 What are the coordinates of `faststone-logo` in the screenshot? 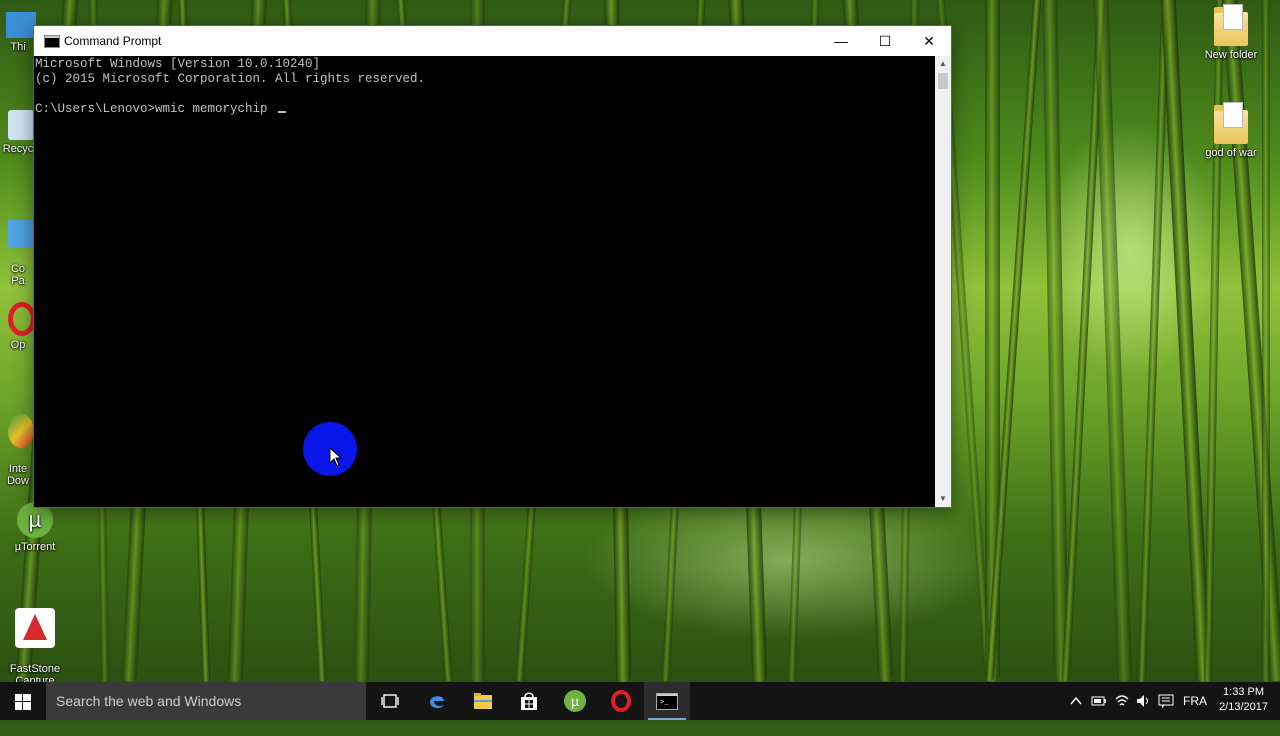 It's located at (35, 627).